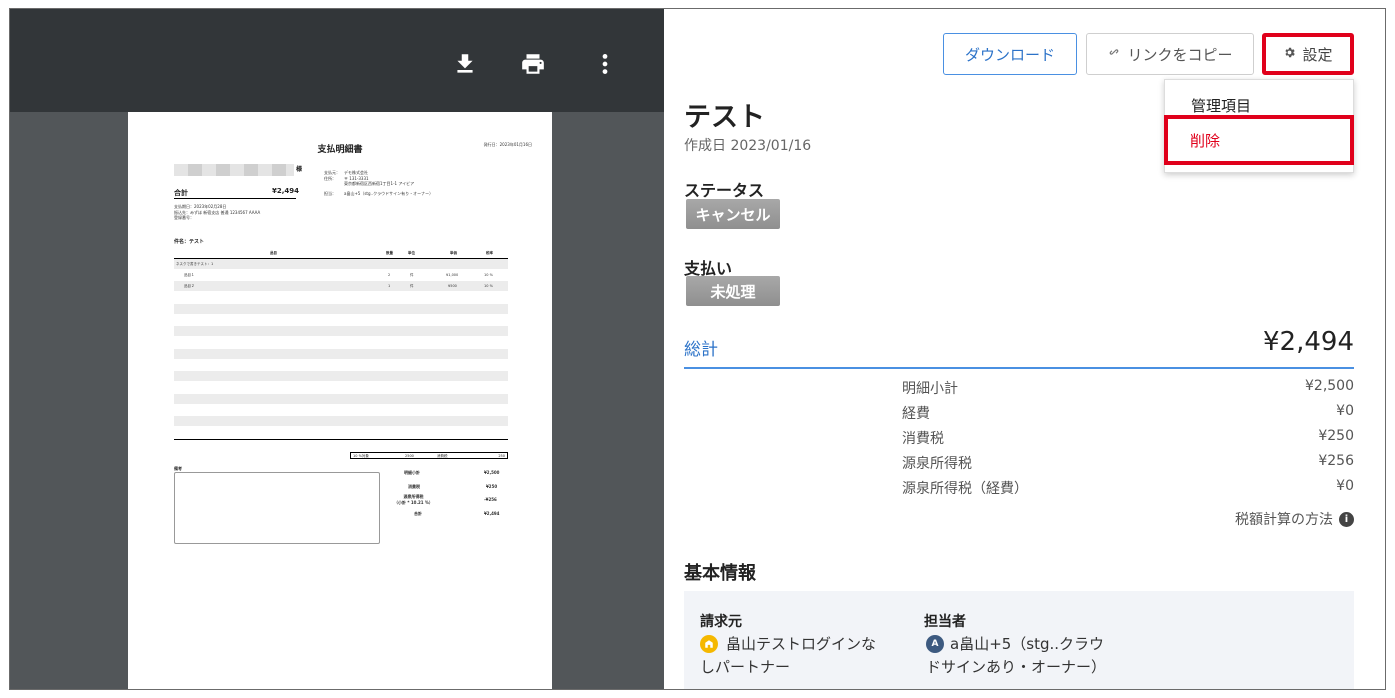 This screenshot has height=698, width=1395. What do you see at coordinates (189, 242) in the screenshot?
I see `pdf-subject: 件名：テスト` at bounding box center [189, 242].